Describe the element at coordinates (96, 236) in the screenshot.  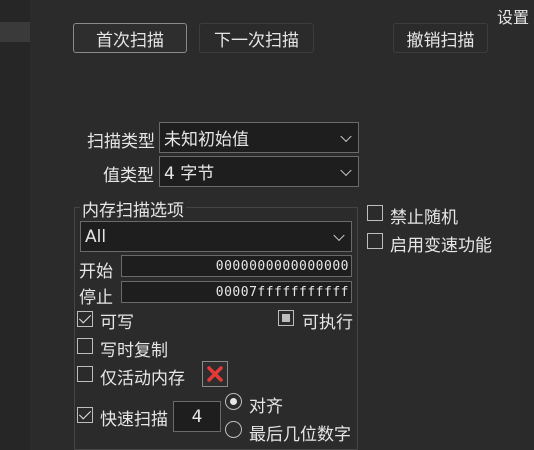
I see `memory-region-value: All` at that location.